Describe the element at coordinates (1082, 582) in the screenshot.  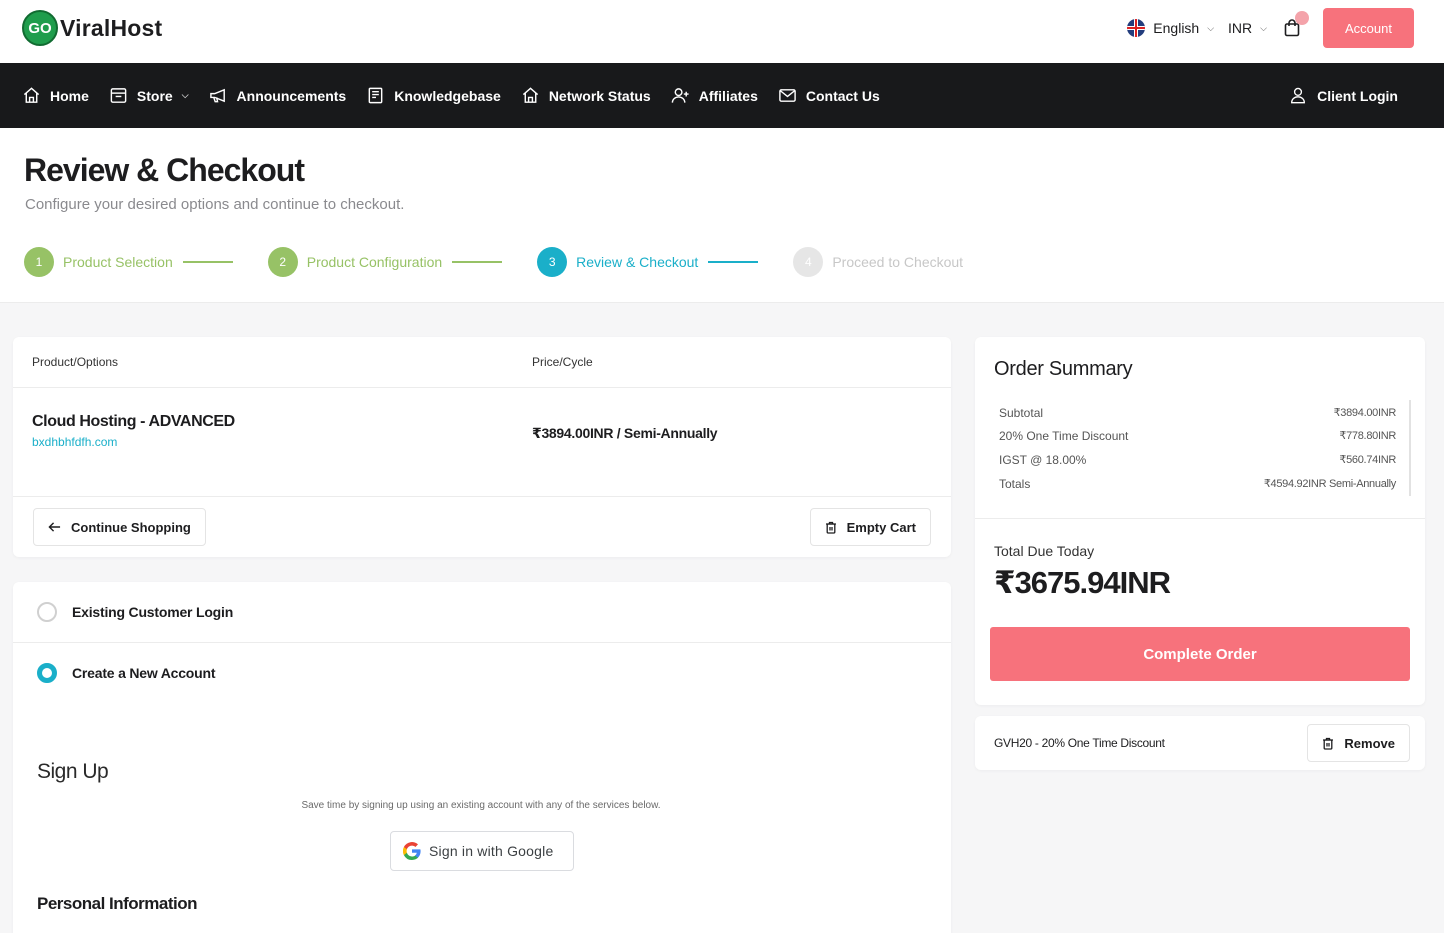
I see `total-due-amount: ₹3675.94INR` at that location.